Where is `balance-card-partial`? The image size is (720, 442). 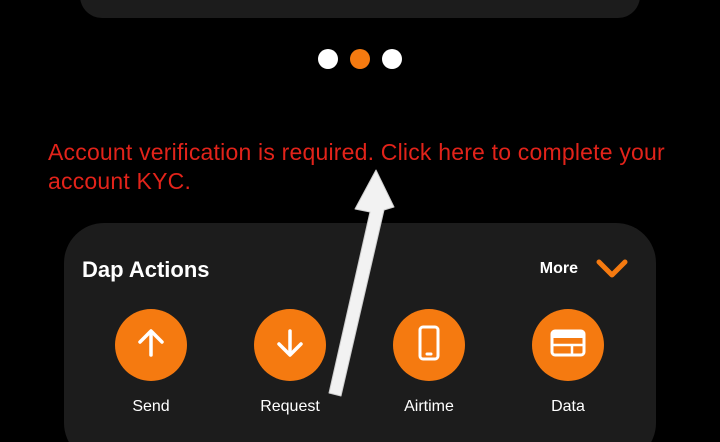 balance-card-partial is located at coordinates (360, 9).